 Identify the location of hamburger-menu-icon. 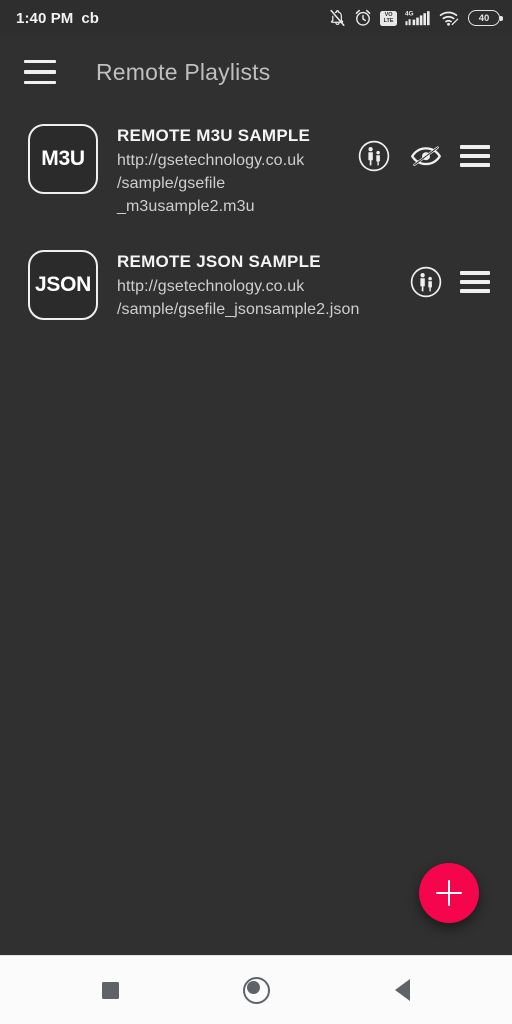
(40, 72).